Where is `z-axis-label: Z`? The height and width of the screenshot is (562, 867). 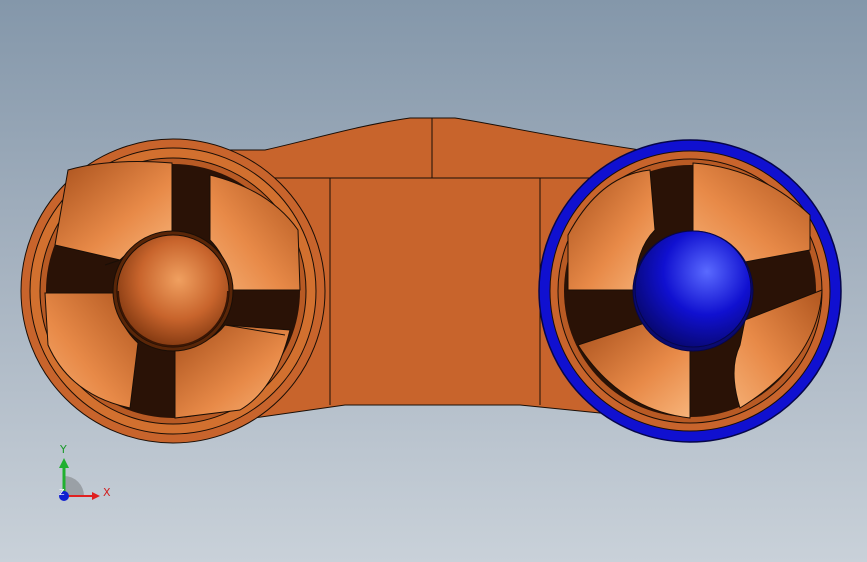
z-axis-label: Z is located at coordinates (62, 492).